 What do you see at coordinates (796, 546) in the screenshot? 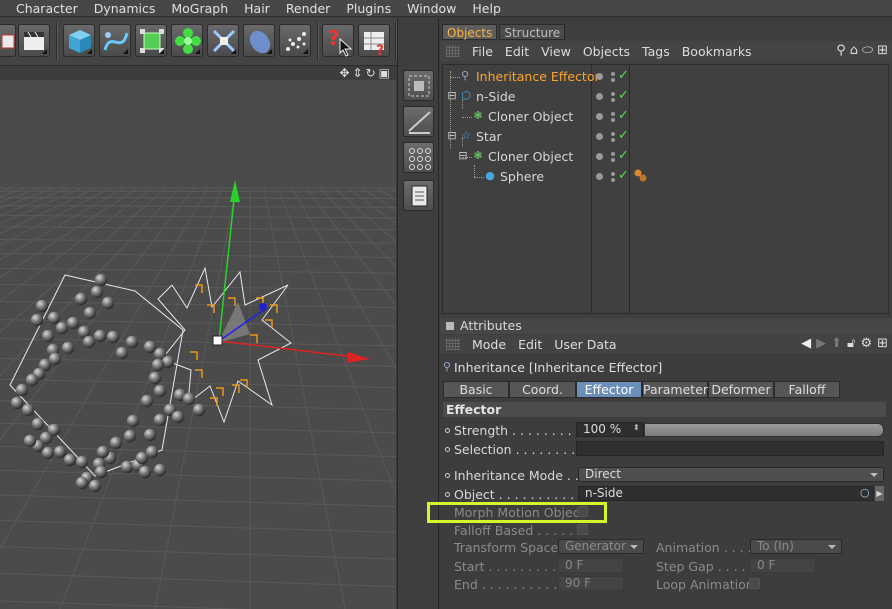
I see `animation-dropdown: To (In)` at bounding box center [796, 546].